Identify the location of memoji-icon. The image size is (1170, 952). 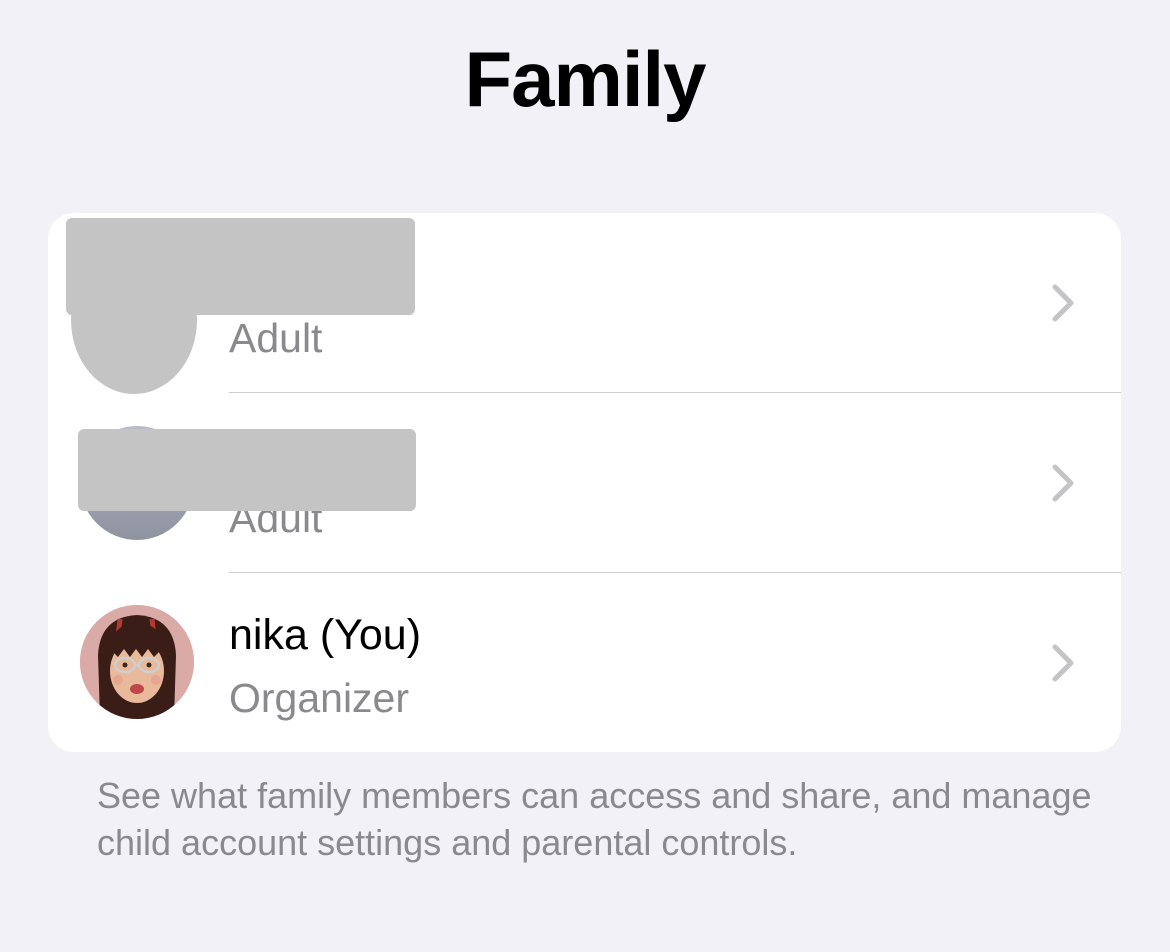
(137, 662).